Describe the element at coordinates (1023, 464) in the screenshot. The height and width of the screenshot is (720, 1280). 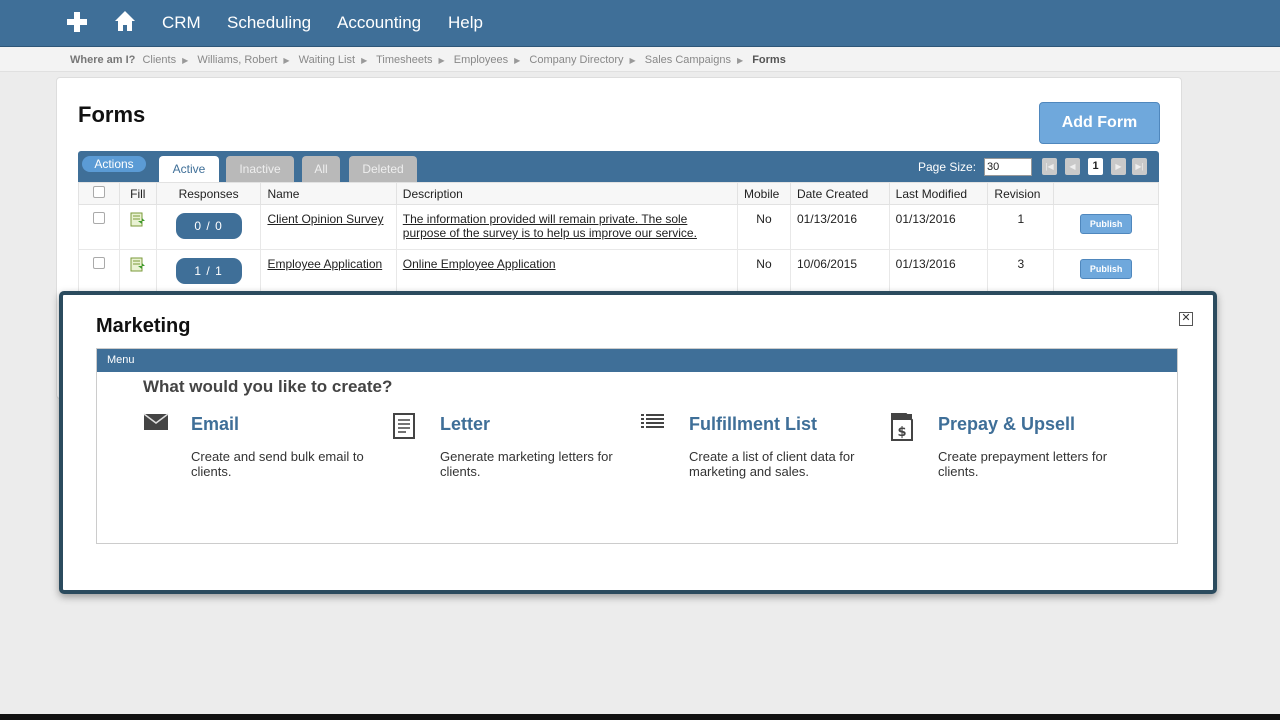
I see `option-description: Create prepayment letters for clients.` at that location.